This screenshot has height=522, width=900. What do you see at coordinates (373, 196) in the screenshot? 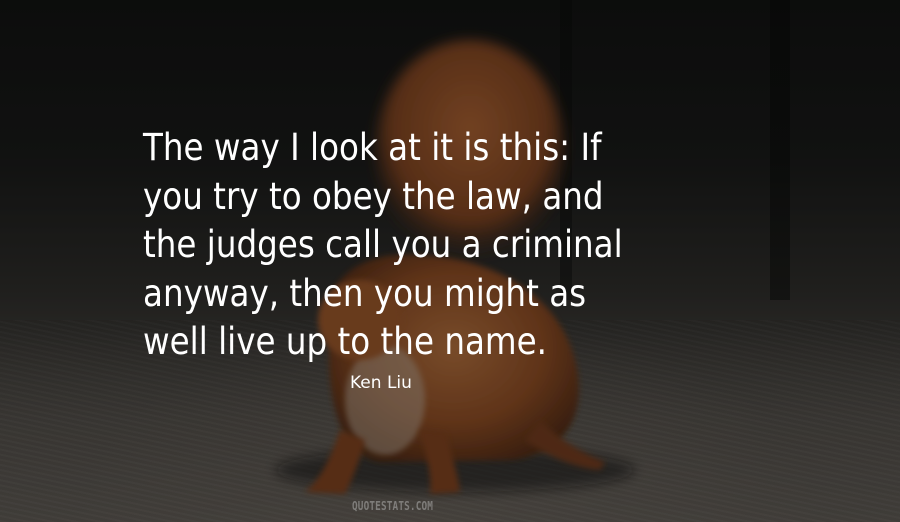
I see `quote-line: you try to obey the law, and` at bounding box center [373, 196].